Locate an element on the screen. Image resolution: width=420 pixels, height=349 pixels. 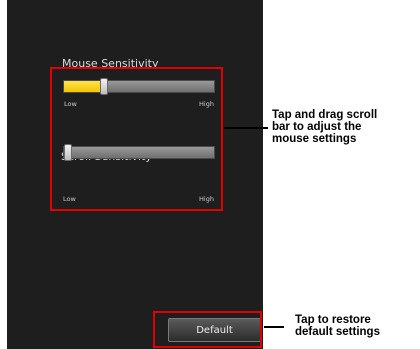
restore-callout-text: Tap to restore default settings is located at coordinates (337, 326).